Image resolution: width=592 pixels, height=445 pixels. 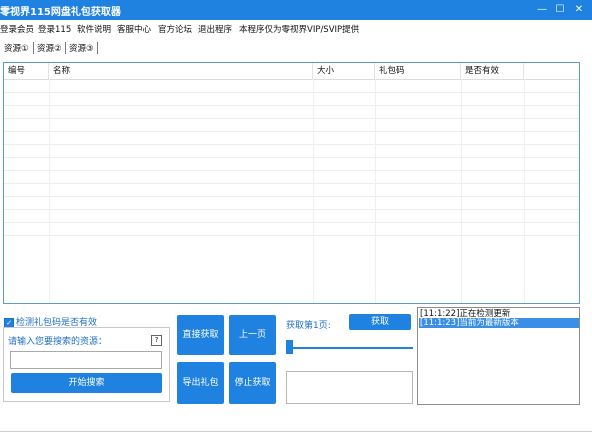 What do you see at coordinates (350, 348) in the screenshot?
I see `page-slider` at bounding box center [350, 348].